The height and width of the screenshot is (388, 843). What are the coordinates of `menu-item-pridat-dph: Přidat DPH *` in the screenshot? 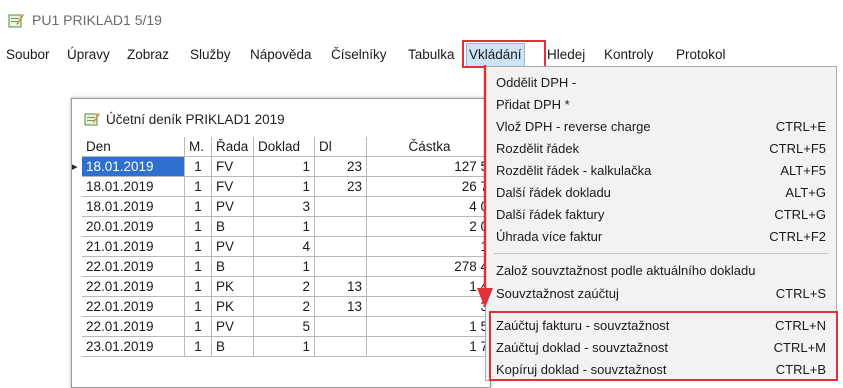 It's located at (661, 105).